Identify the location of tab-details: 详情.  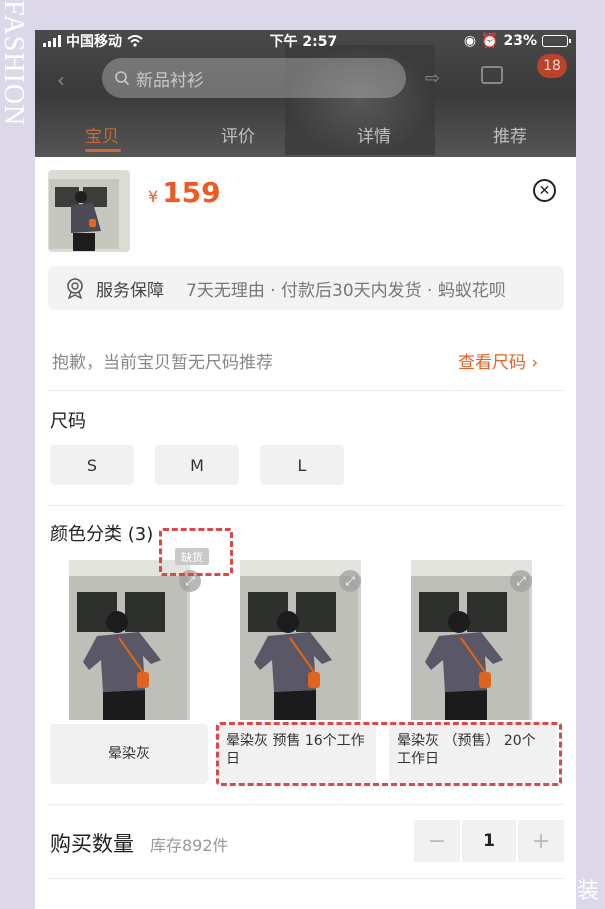
(374, 134).